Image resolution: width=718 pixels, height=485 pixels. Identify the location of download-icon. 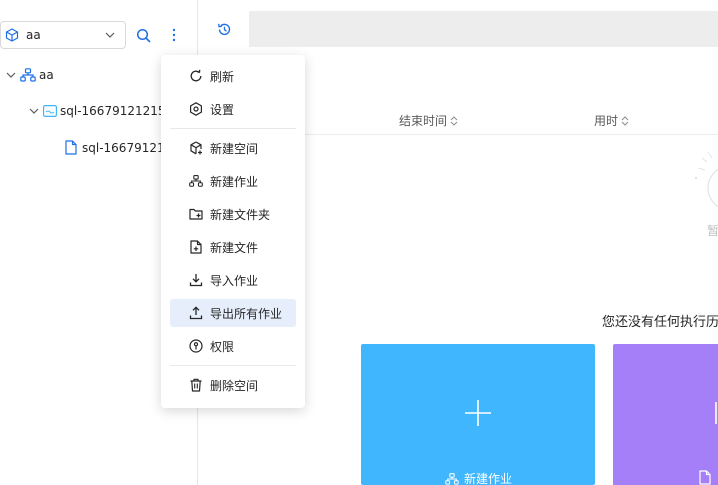
(196, 280).